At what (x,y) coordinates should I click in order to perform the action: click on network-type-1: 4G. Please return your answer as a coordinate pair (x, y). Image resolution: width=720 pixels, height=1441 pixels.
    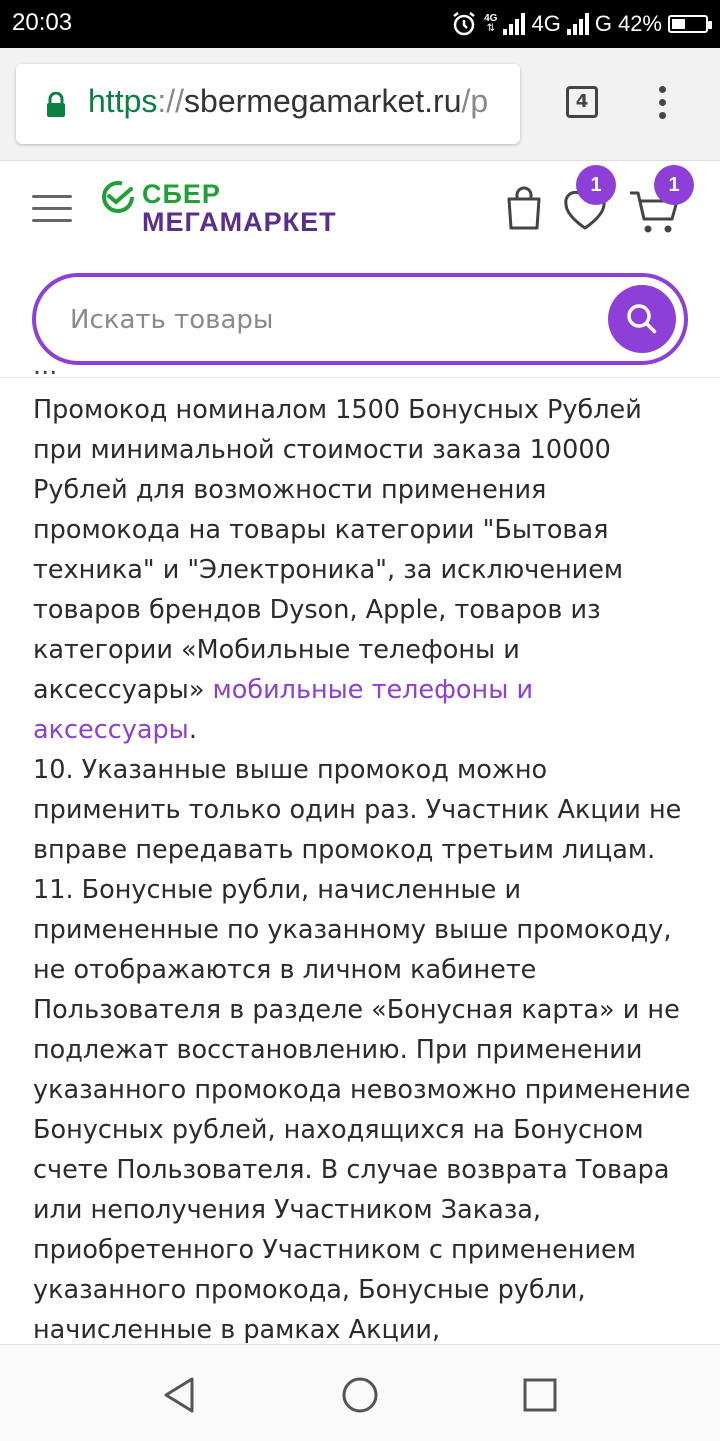
    Looking at the image, I should click on (546, 23).